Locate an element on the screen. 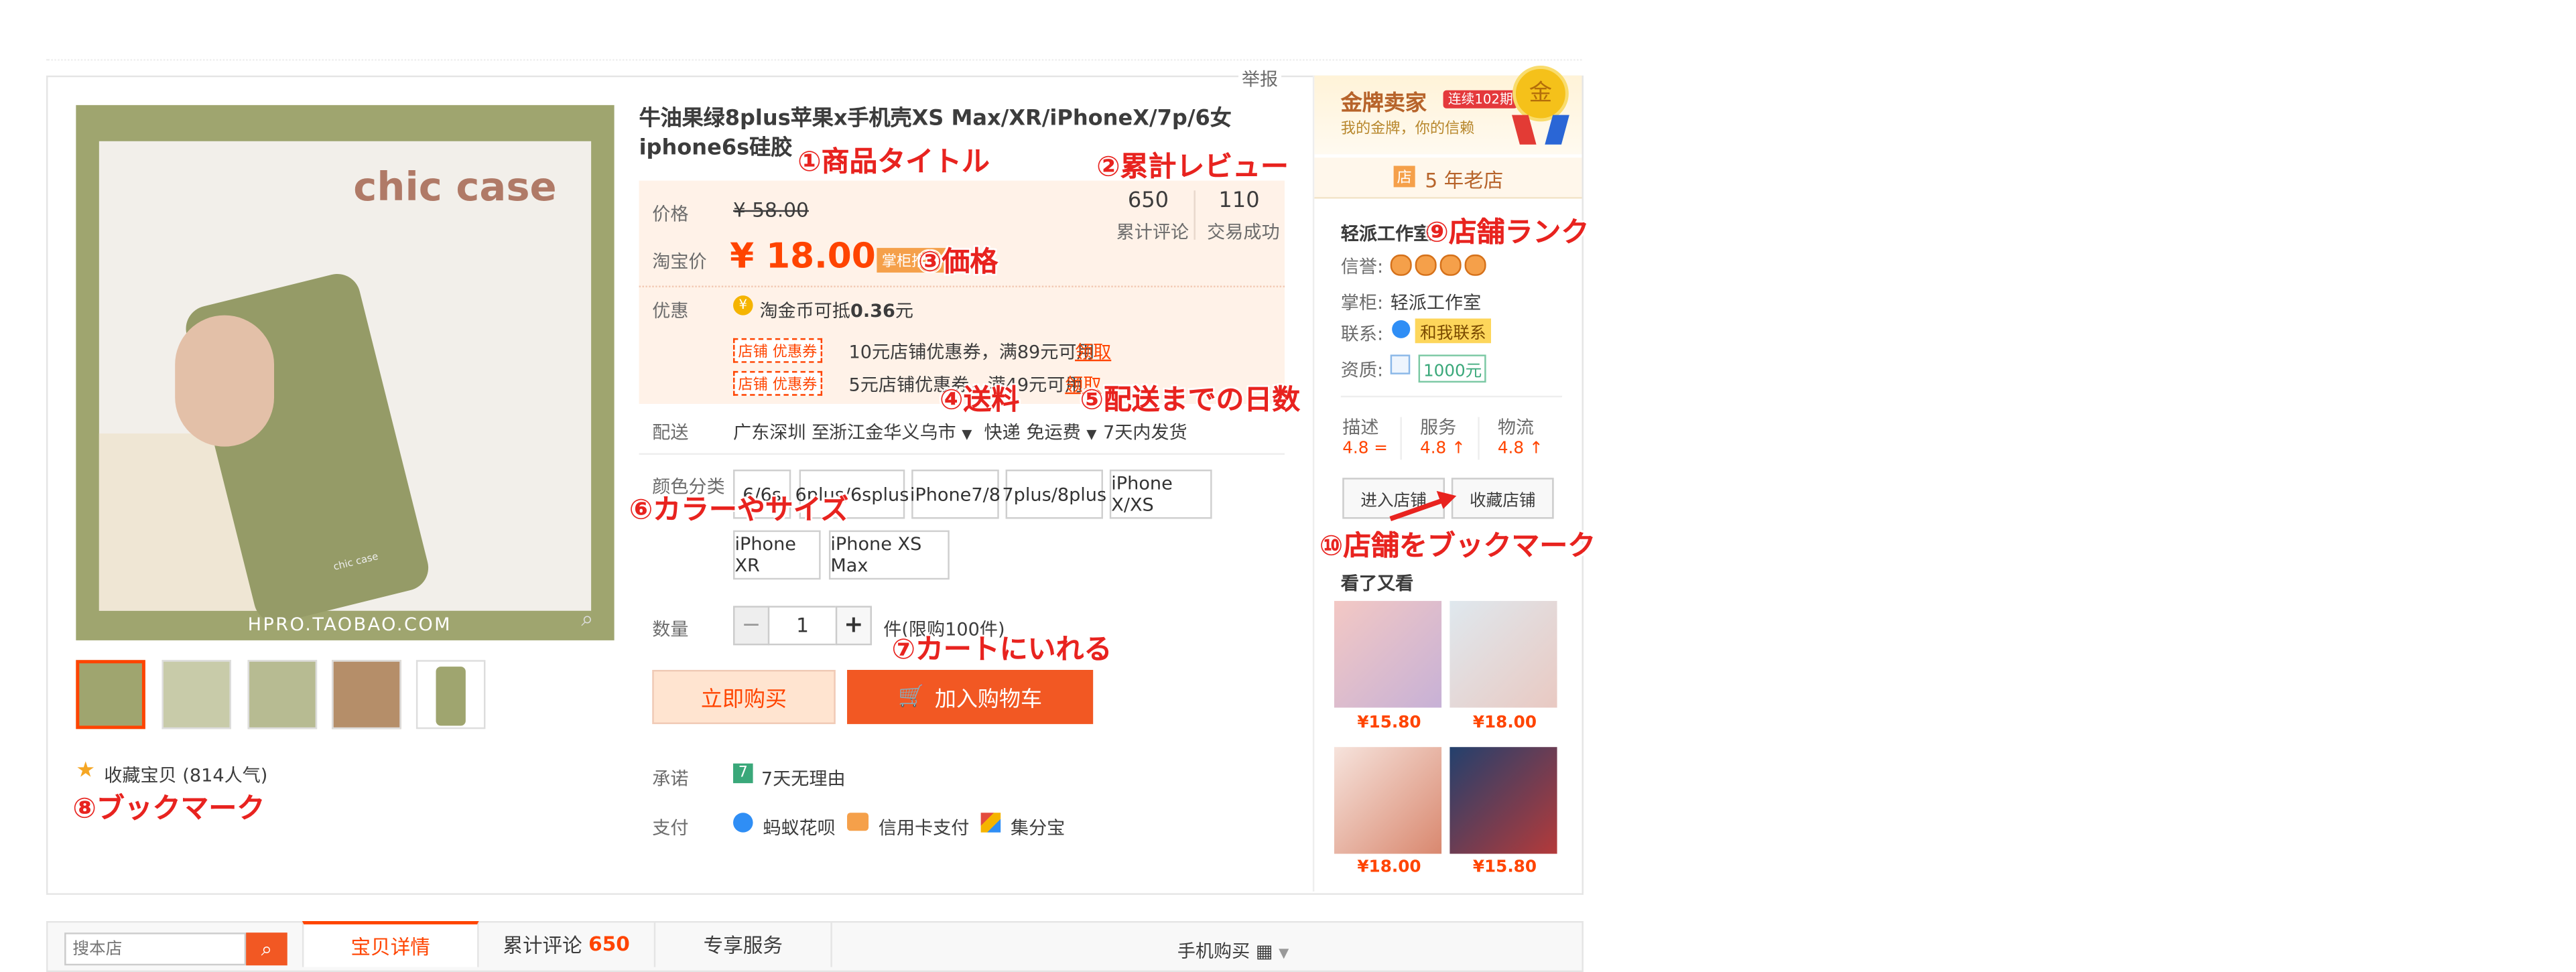  reviews-label: 累计评论 is located at coordinates (1152, 232).